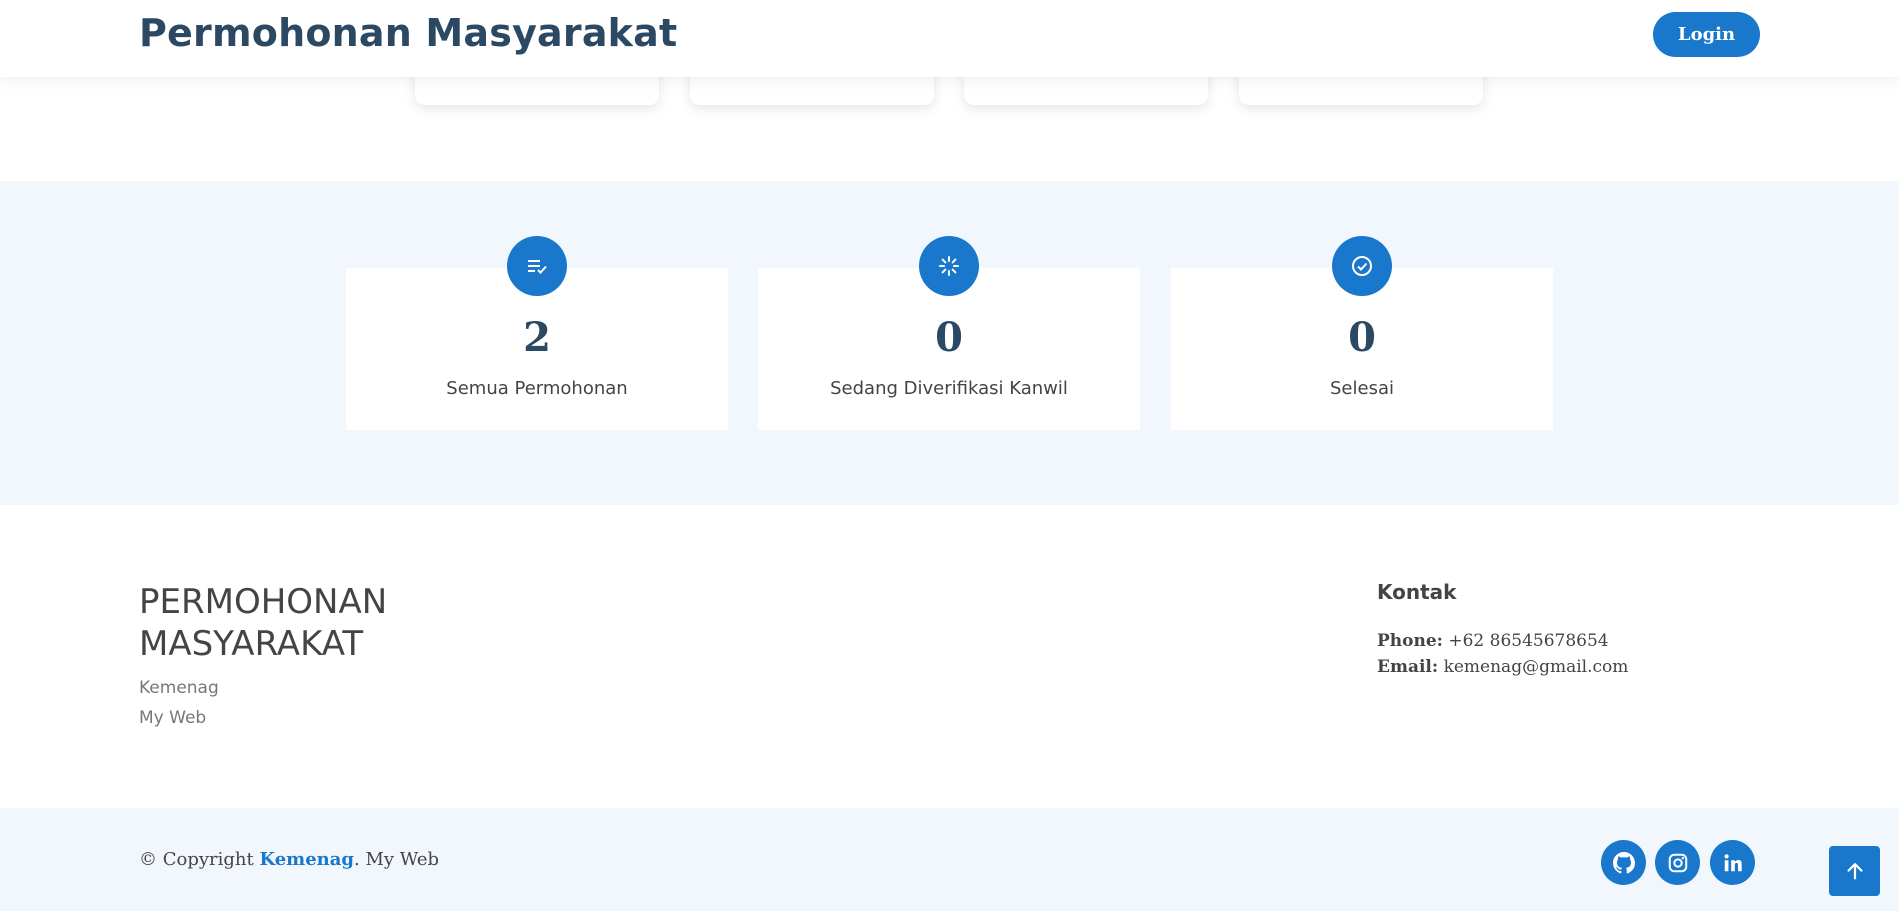 The image size is (1899, 911). I want to click on site-title: Permohonan Masyarakat, so click(408, 33).